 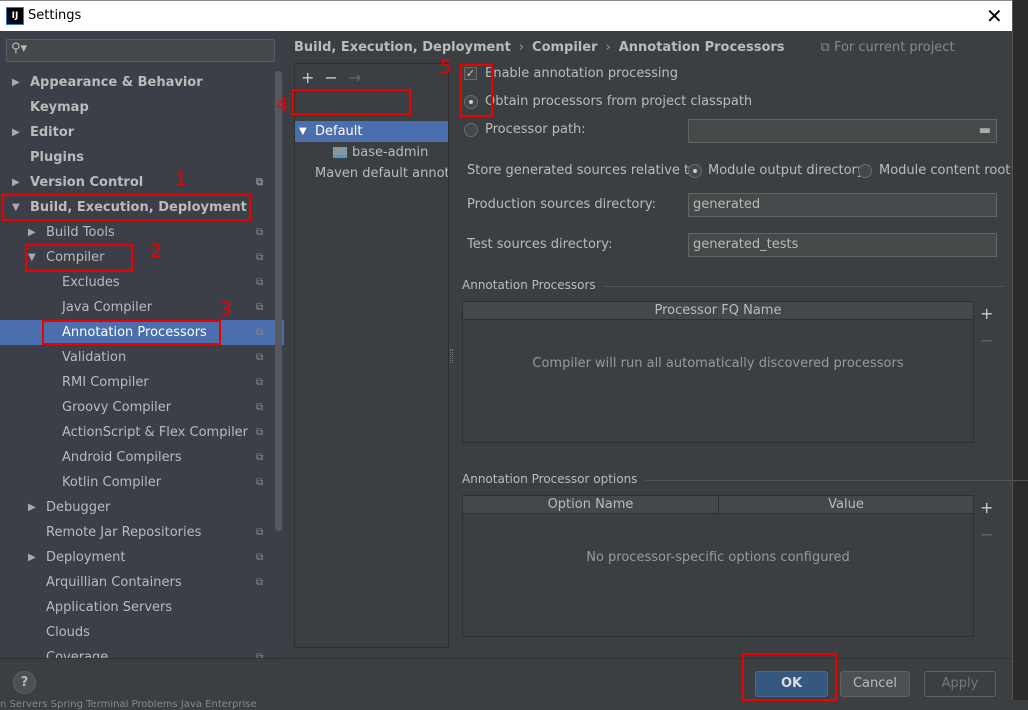 I want to click on sidebar-item: Java Compiler ⧉, so click(x=142, y=307).